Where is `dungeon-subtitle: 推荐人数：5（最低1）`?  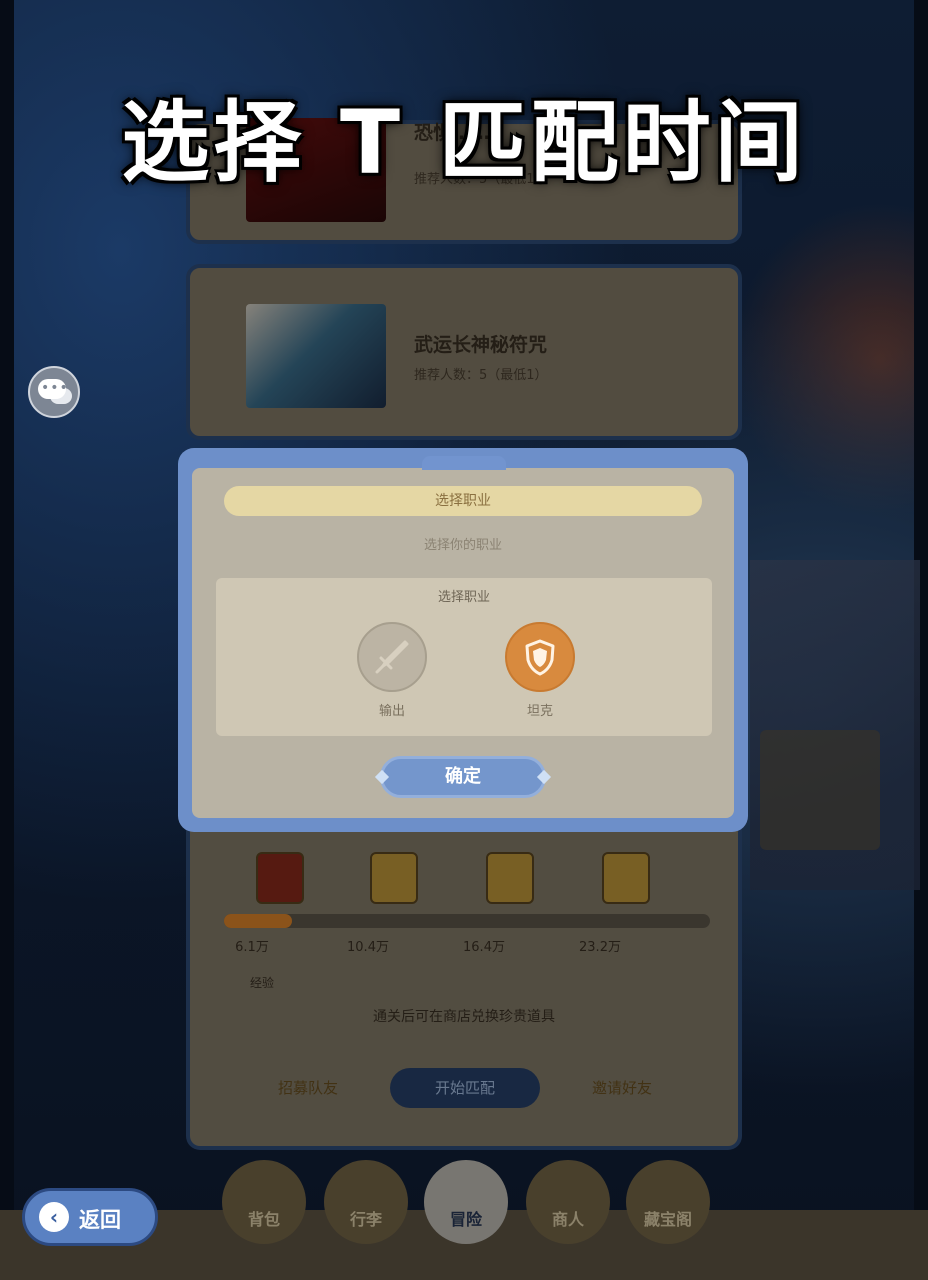
dungeon-subtitle: 推荐人数：5（最低1） is located at coordinates (481, 375).